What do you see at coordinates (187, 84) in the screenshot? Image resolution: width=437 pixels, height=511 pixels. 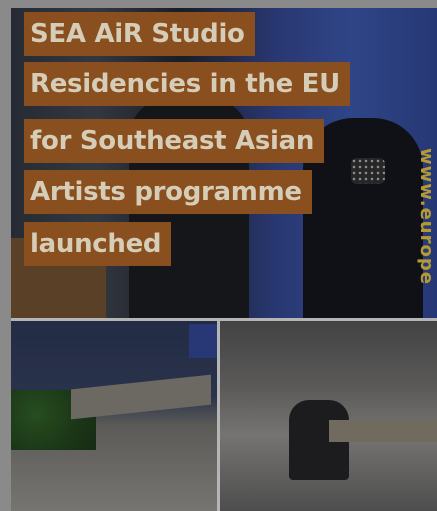 I see `headline-line-2: Residencies in the EU` at bounding box center [187, 84].